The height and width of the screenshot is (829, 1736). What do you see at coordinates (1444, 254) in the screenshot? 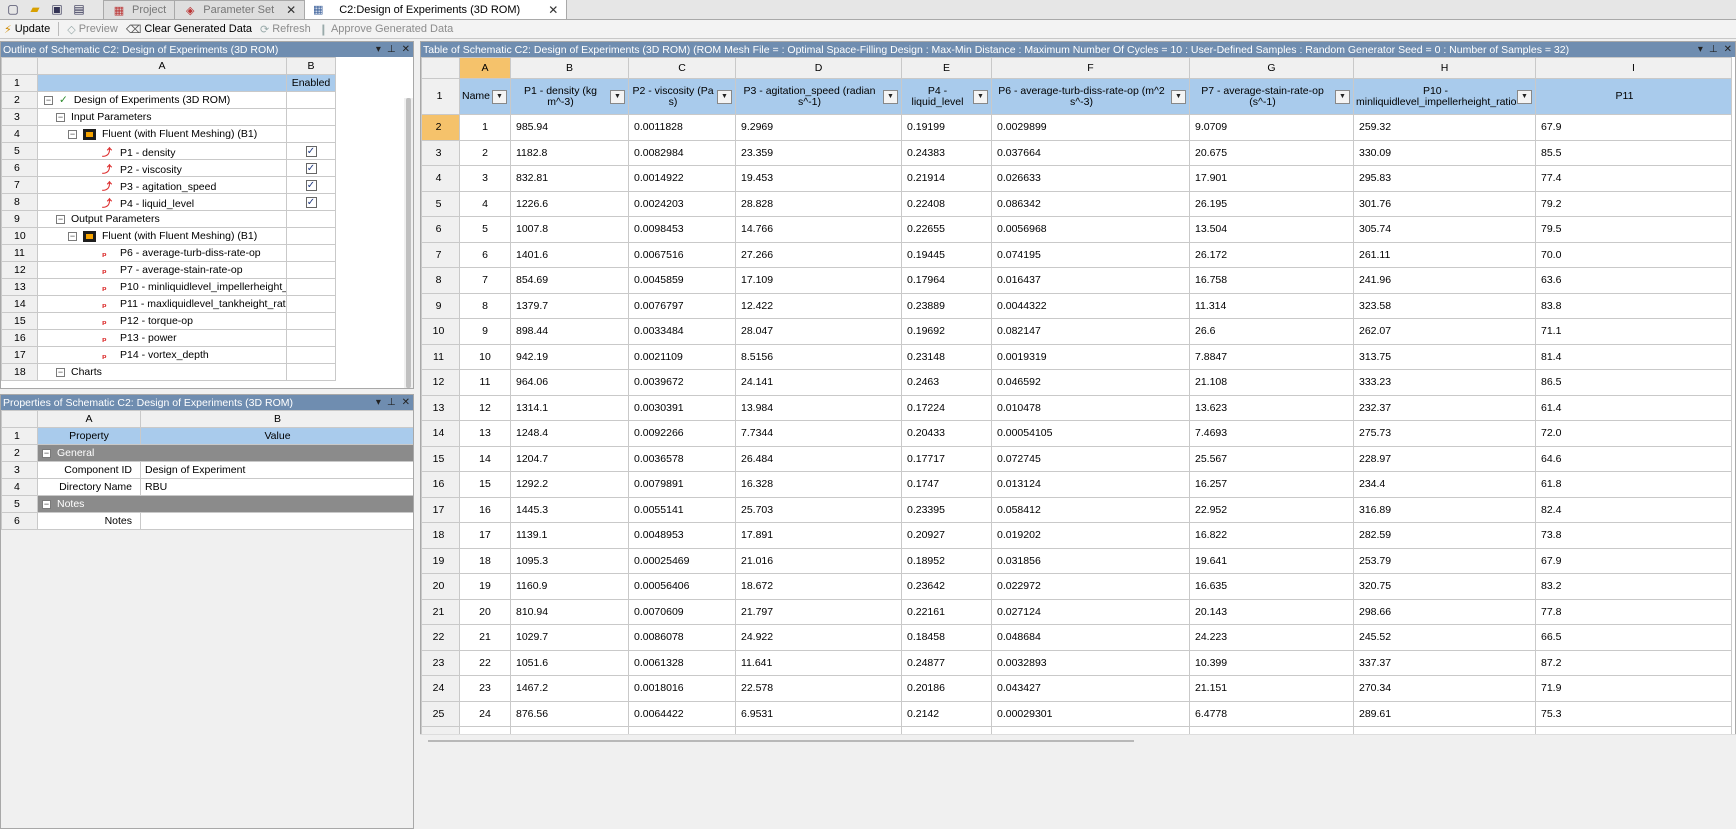
I see `table-cell: 261.11` at bounding box center [1444, 254].